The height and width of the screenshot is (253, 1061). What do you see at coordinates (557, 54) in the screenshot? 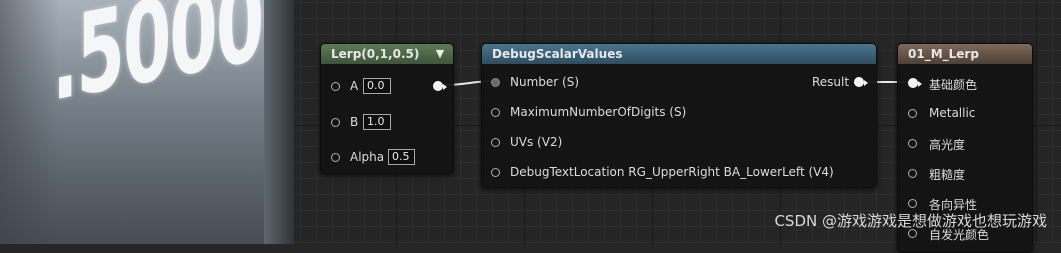
I see `debug-node-title: DebugScalarValues` at bounding box center [557, 54].